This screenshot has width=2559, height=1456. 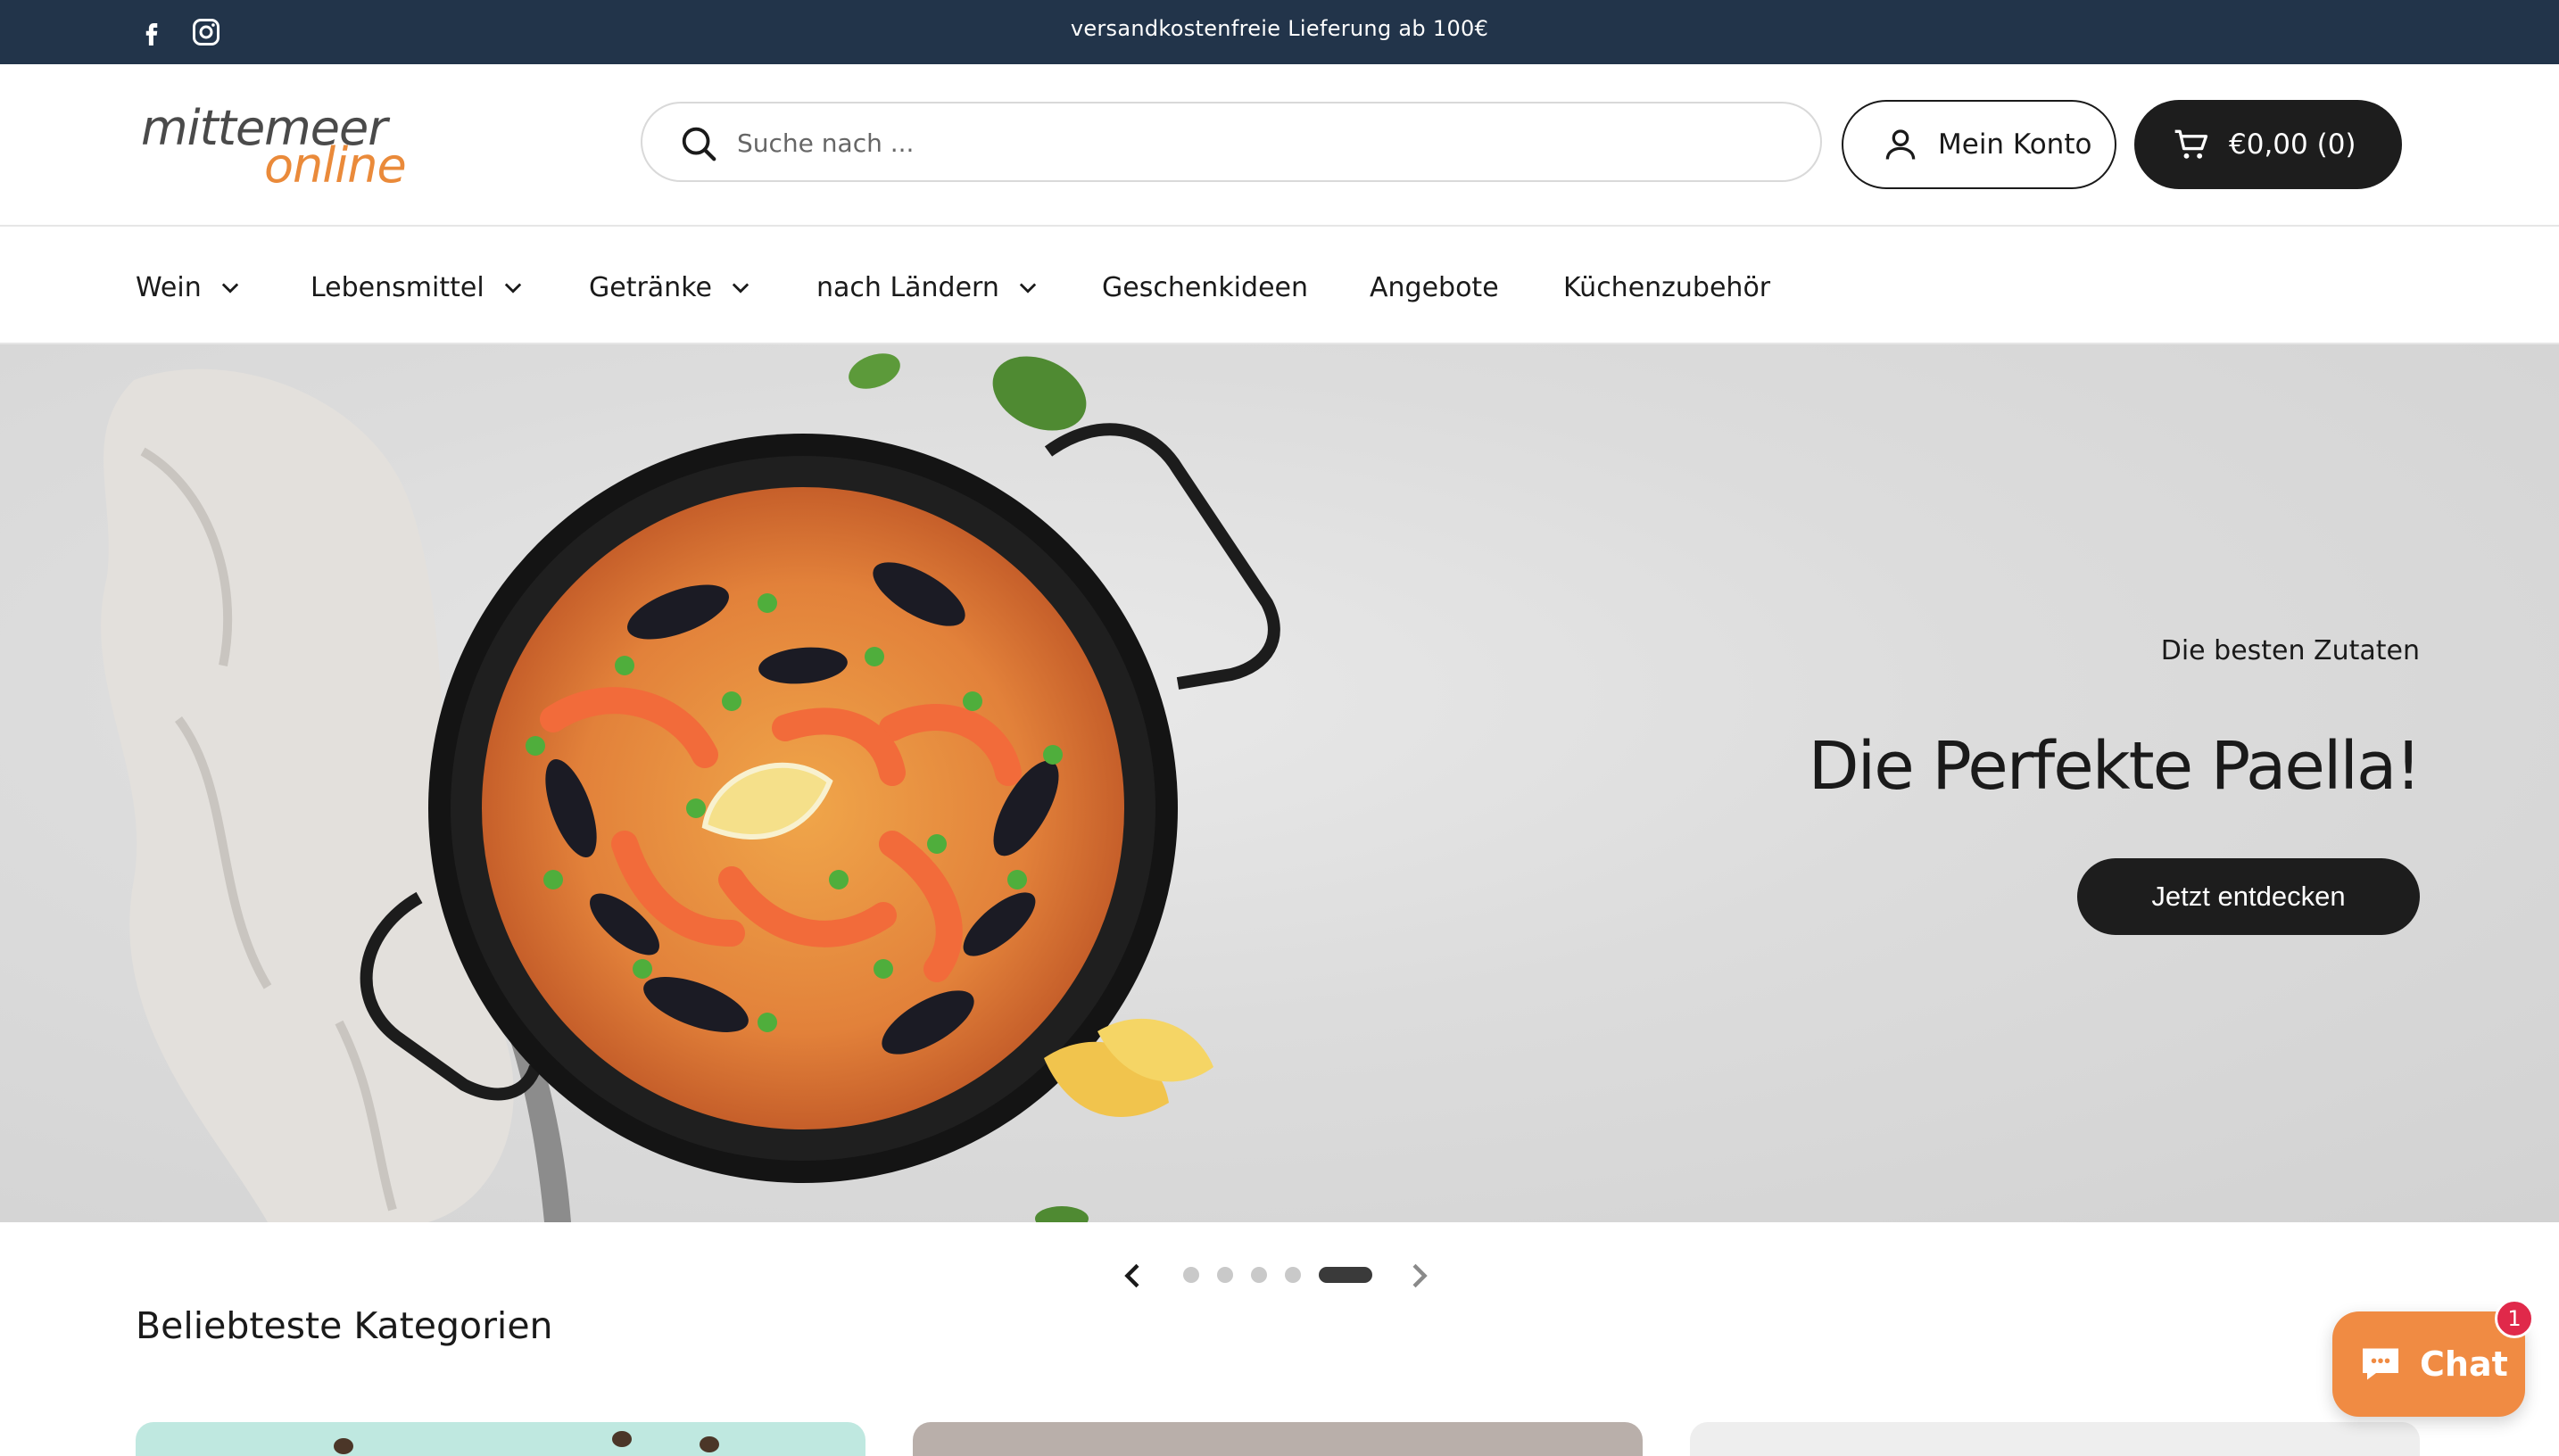 I want to click on nav-item-angebote: Angebote, so click(x=1434, y=287).